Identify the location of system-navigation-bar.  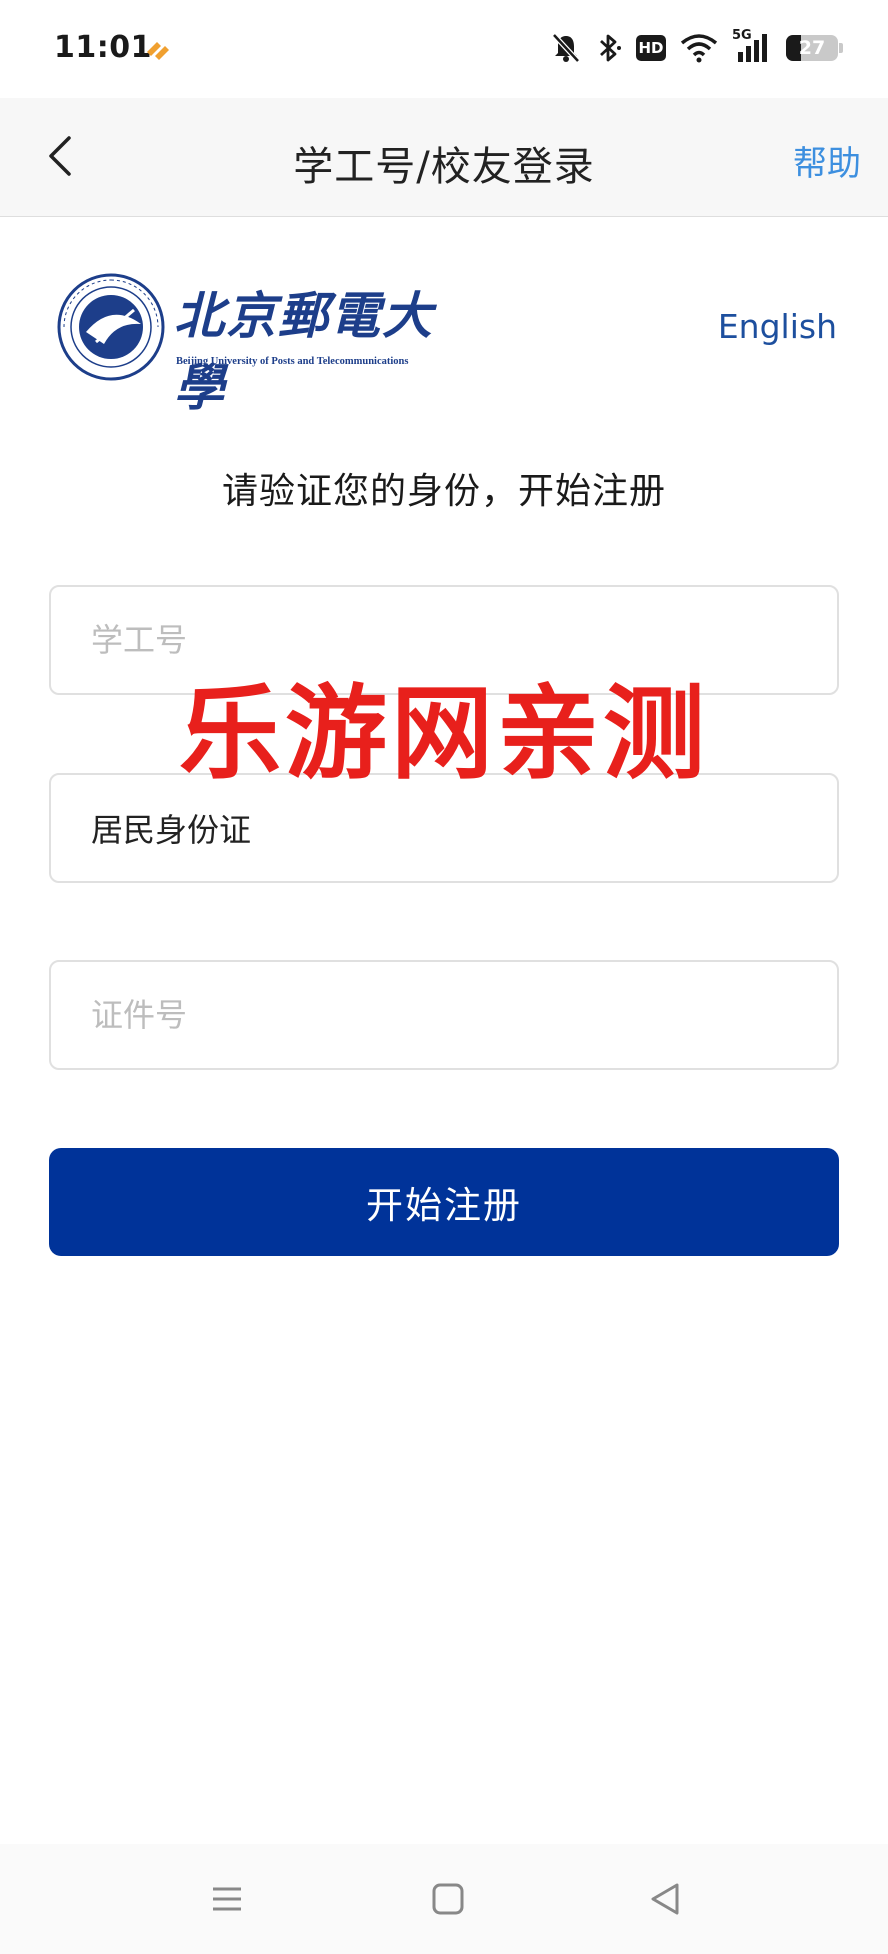
(444, 1899).